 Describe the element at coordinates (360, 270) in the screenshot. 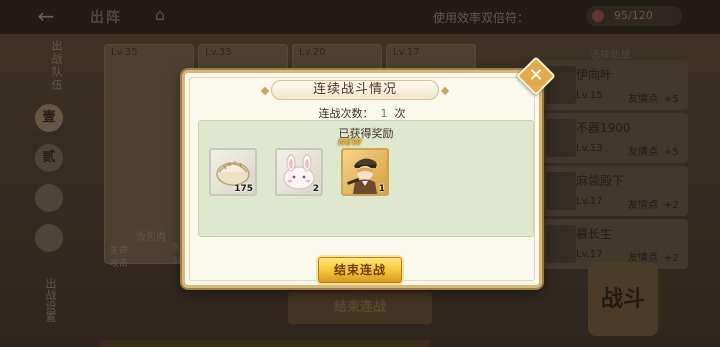

I see `end-battle-button: 结束连战` at that location.